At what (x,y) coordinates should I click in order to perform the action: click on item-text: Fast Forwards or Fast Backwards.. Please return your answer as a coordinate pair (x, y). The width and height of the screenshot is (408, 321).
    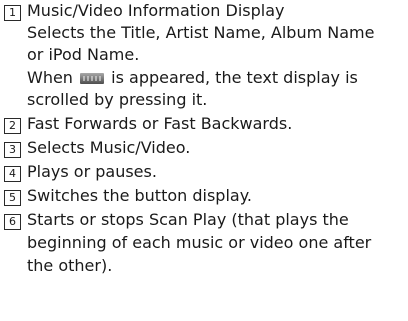
    Looking at the image, I should click on (160, 123).